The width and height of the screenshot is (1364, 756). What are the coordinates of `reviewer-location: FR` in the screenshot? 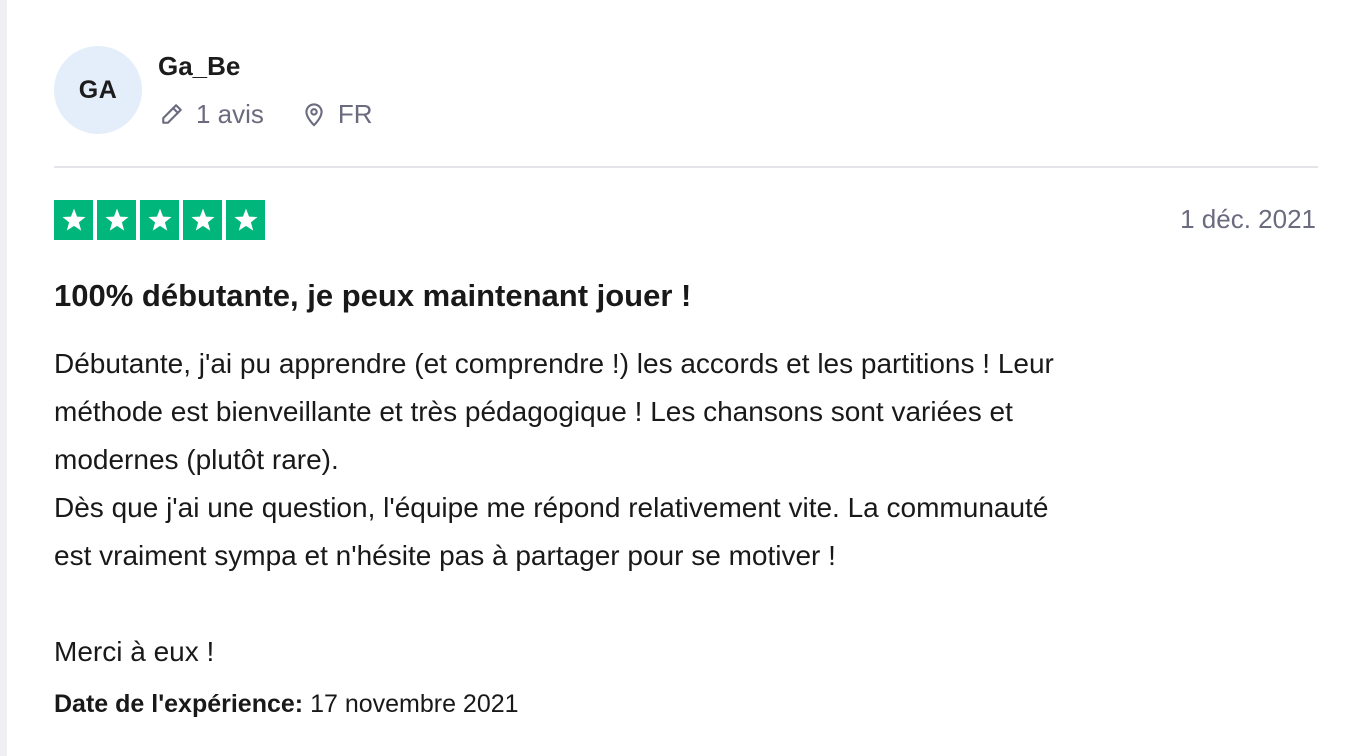 It's located at (336, 114).